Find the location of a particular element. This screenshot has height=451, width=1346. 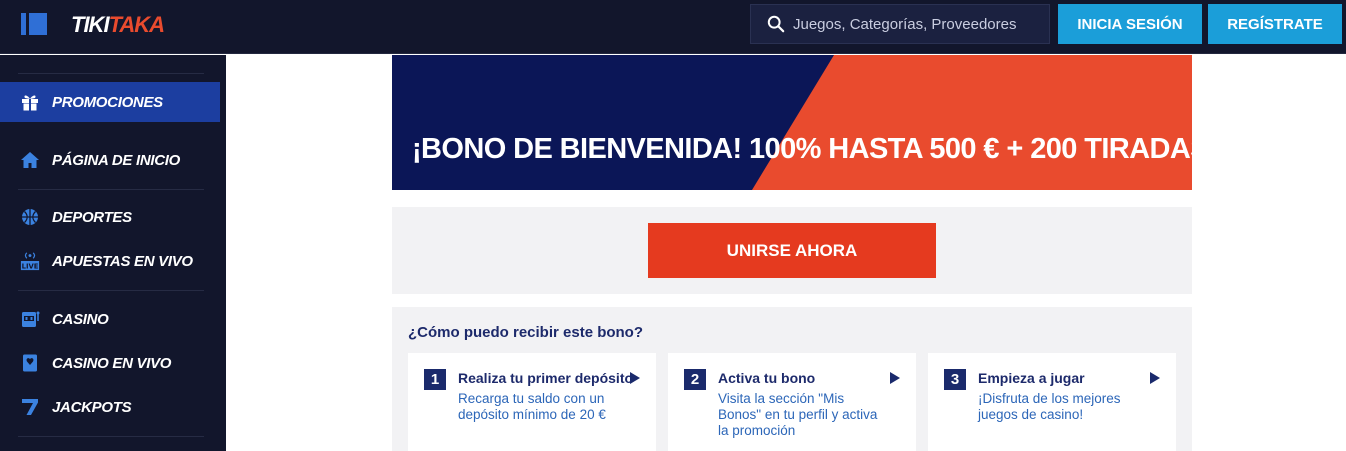

basketball-icon is located at coordinates (30, 217).